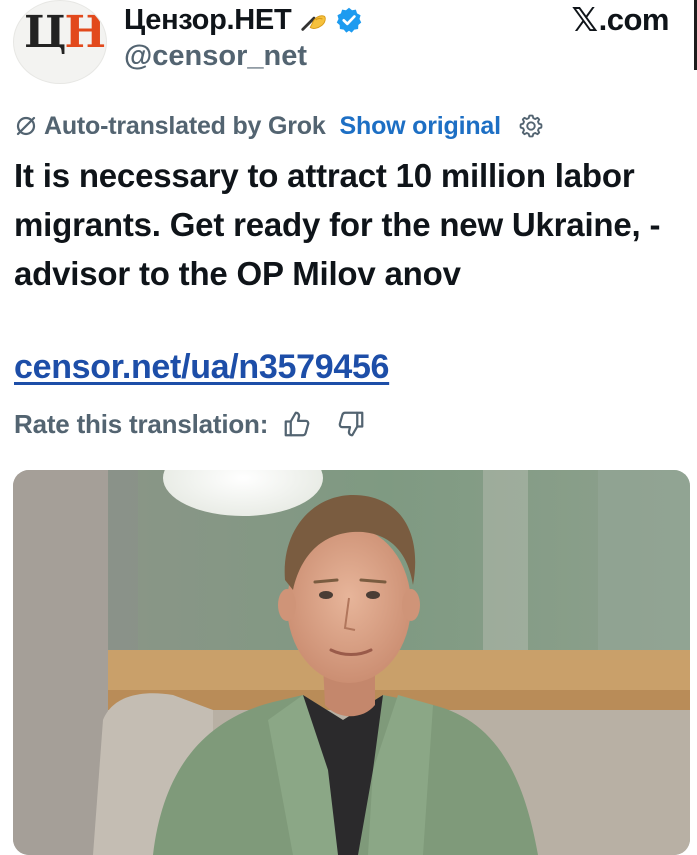 This screenshot has height=855, width=697. I want to click on translation-row: Auto-translated by Grok Show original, so click(279, 126).